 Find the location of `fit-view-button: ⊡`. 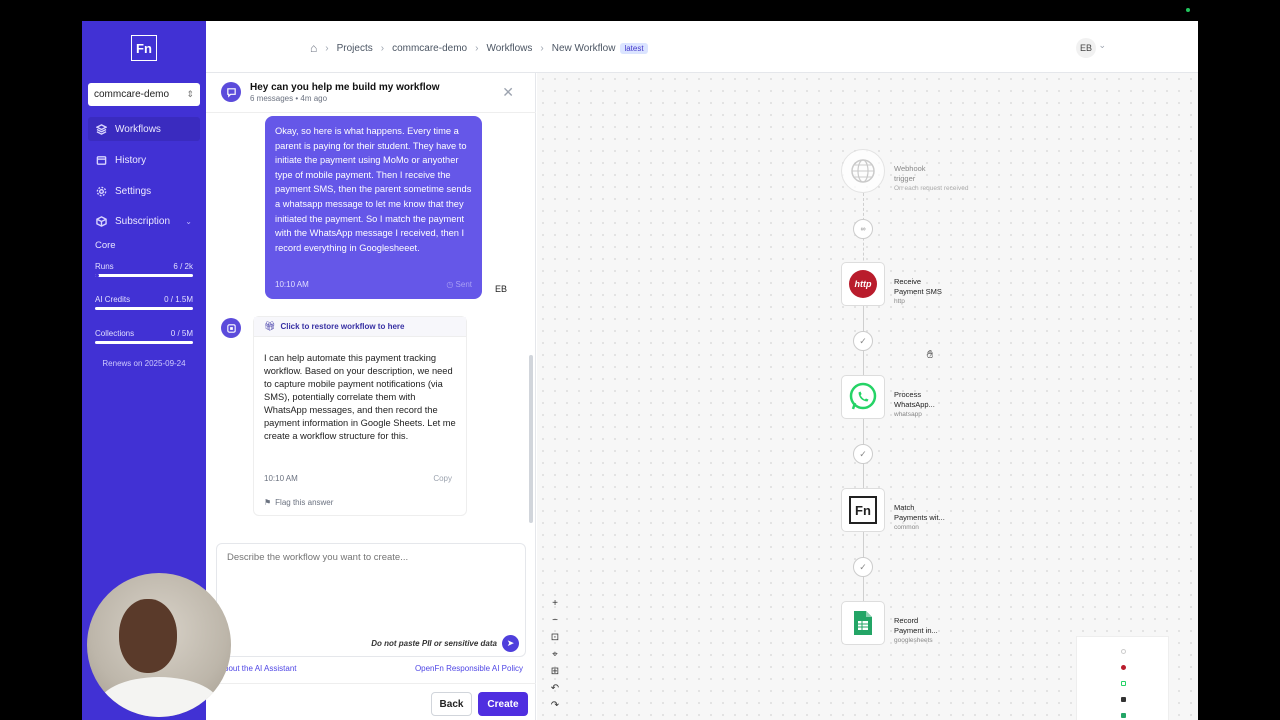

fit-view-button: ⊡ is located at coordinates (555, 637).